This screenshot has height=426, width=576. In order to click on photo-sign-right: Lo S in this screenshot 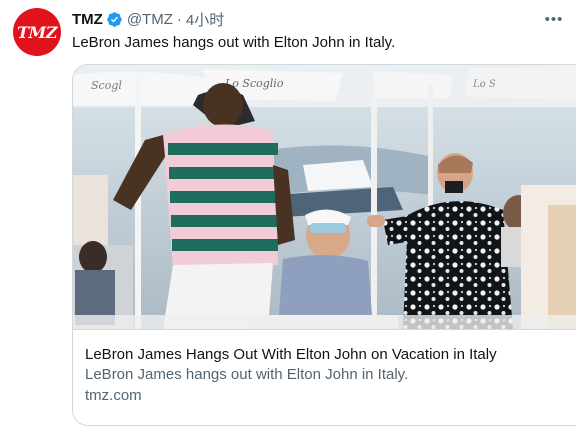, I will do `click(484, 84)`.